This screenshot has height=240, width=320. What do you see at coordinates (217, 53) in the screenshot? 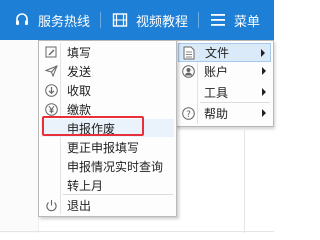
I see `menu-item-label: 文件` at bounding box center [217, 53].